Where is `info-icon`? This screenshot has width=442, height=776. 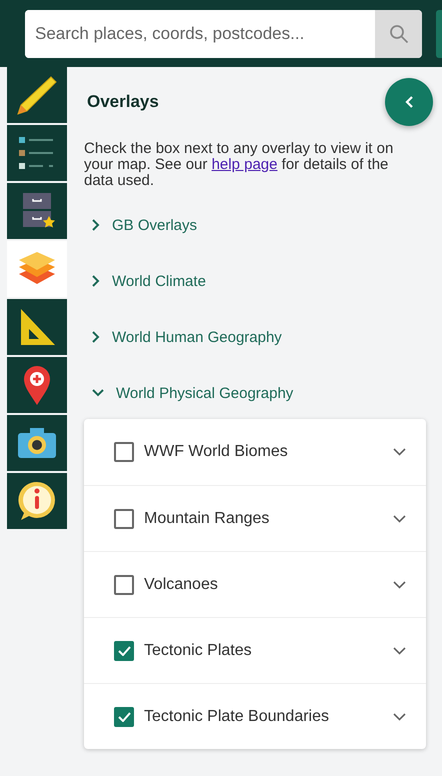 info-icon is located at coordinates (37, 501).